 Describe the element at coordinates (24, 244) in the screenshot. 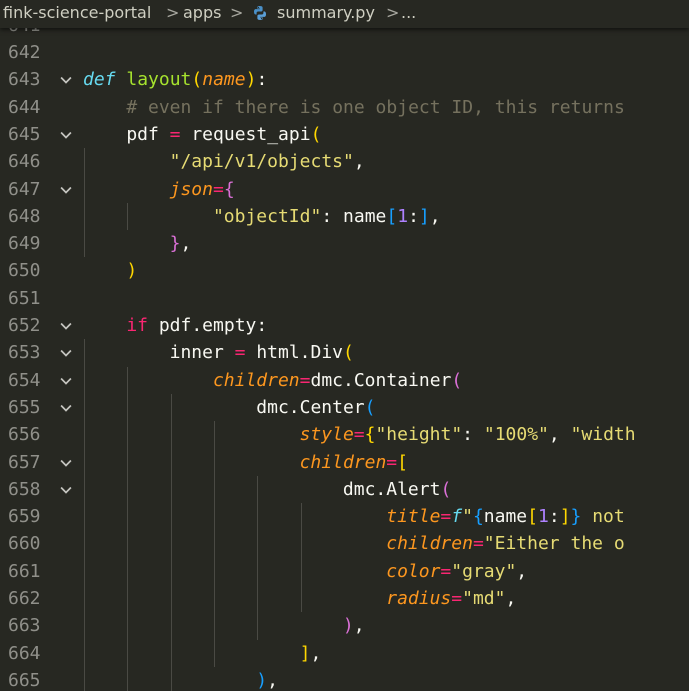

I see `line-number: 649` at that location.